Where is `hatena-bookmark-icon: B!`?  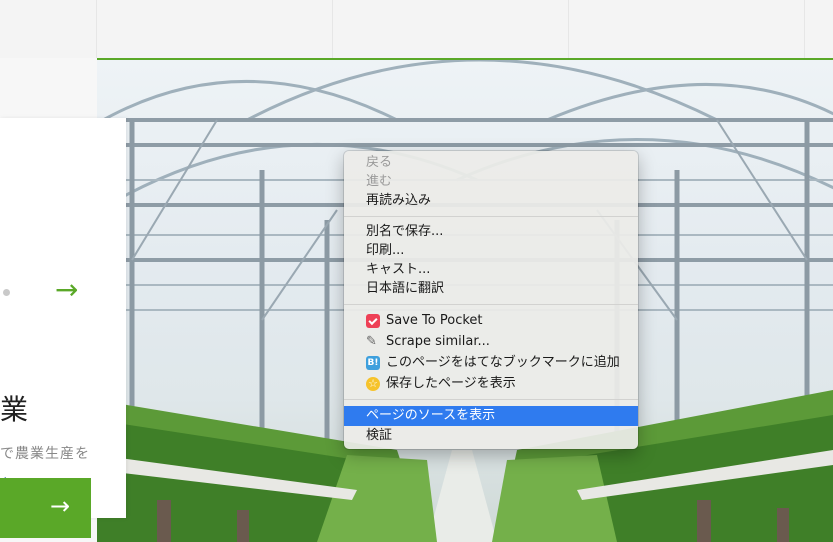 hatena-bookmark-icon: B! is located at coordinates (373, 363).